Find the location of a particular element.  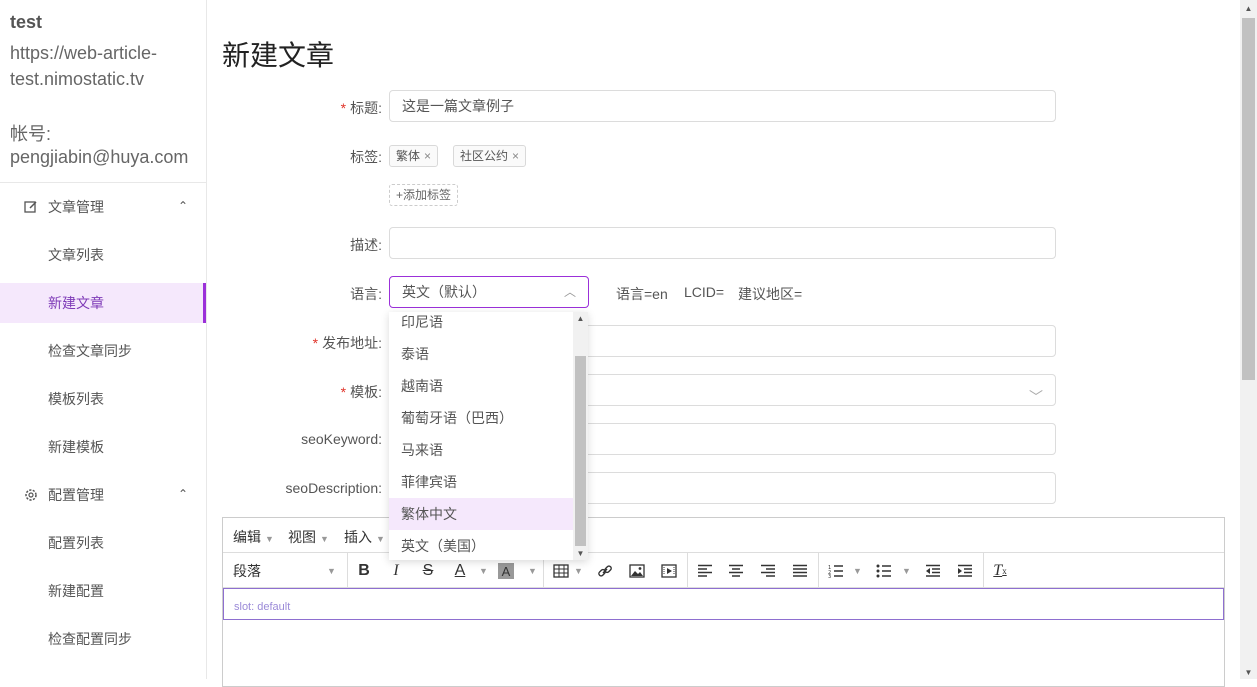

editor-content-area: slot: default is located at coordinates (723, 604).